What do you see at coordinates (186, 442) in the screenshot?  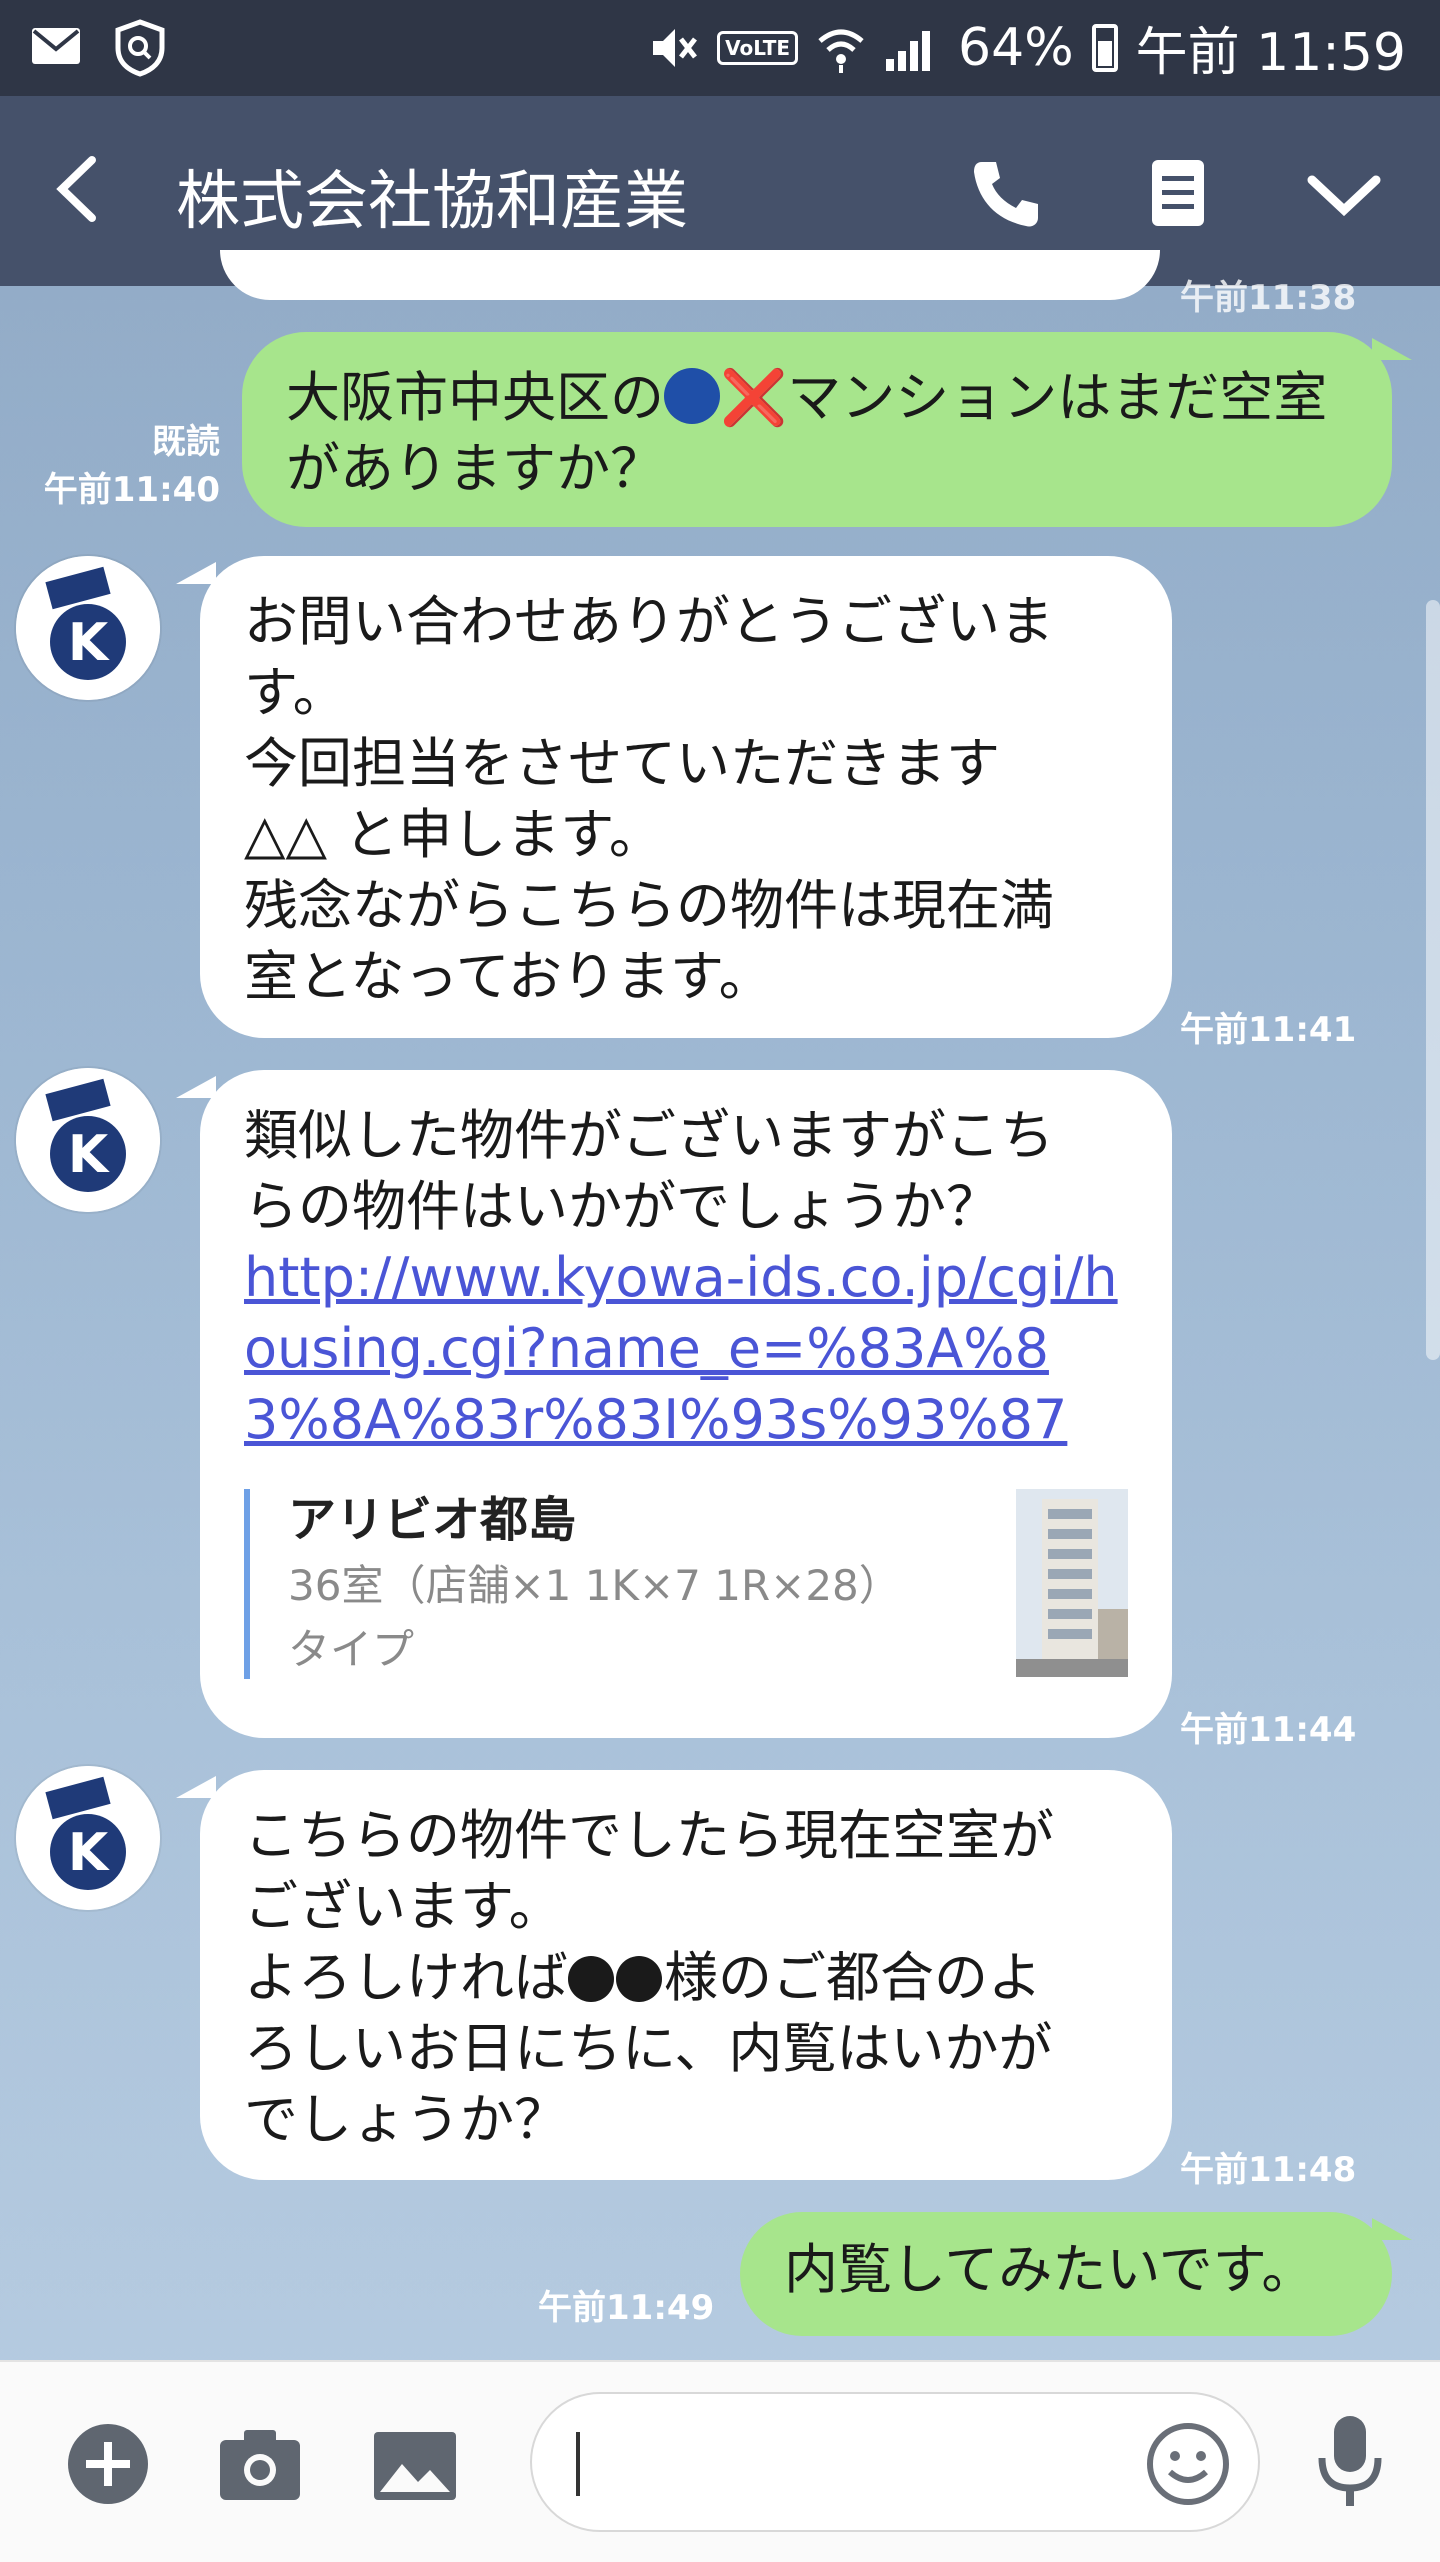 I see `read-label: 既読` at bounding box center [186, 442].